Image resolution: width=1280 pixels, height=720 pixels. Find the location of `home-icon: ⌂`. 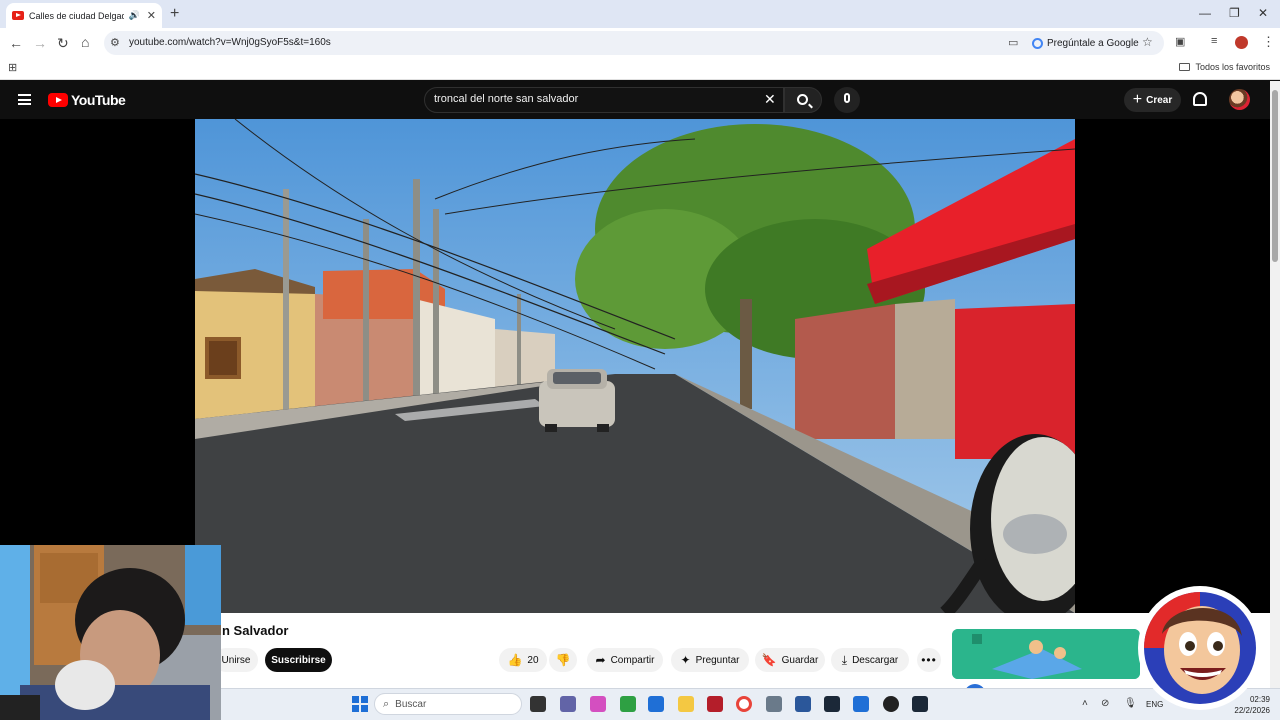

home-icon: ⌂ is located at coordinates (85, 42).